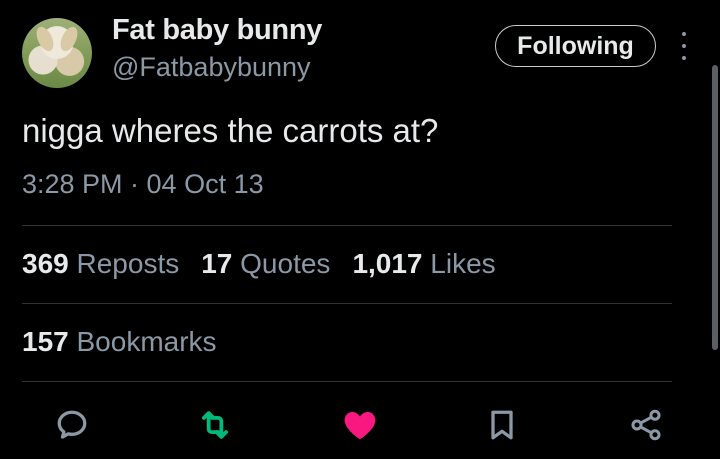 The width and height of the screenshot is (720, 459). I want to click on bookmarks-count: 157, so click(45, 341).